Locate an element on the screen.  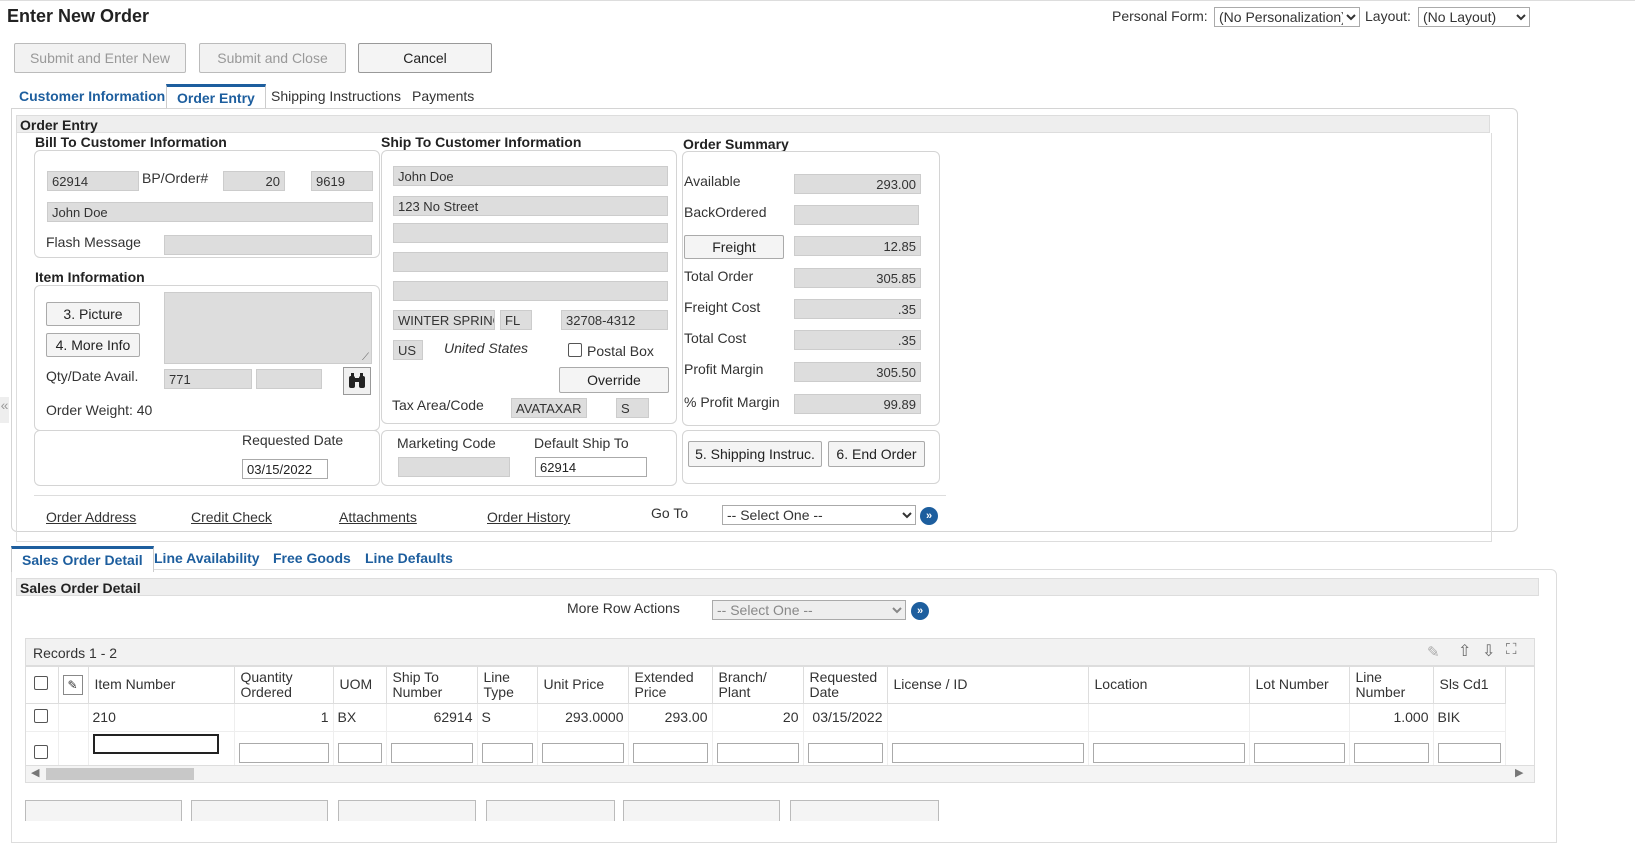
col-extended-price: Extended Price is located at coordinates (670, 685).